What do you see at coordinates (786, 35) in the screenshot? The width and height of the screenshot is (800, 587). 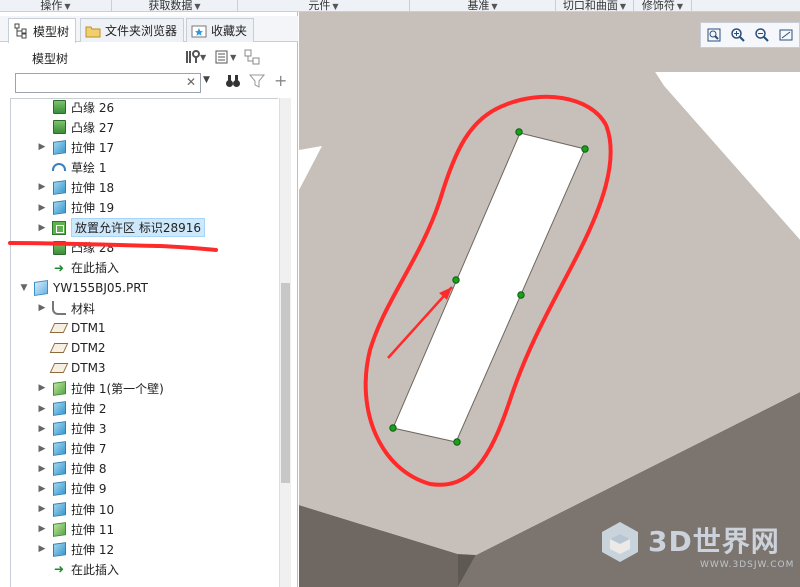 I see `repaint-icon` at bounding box center [786, 35].